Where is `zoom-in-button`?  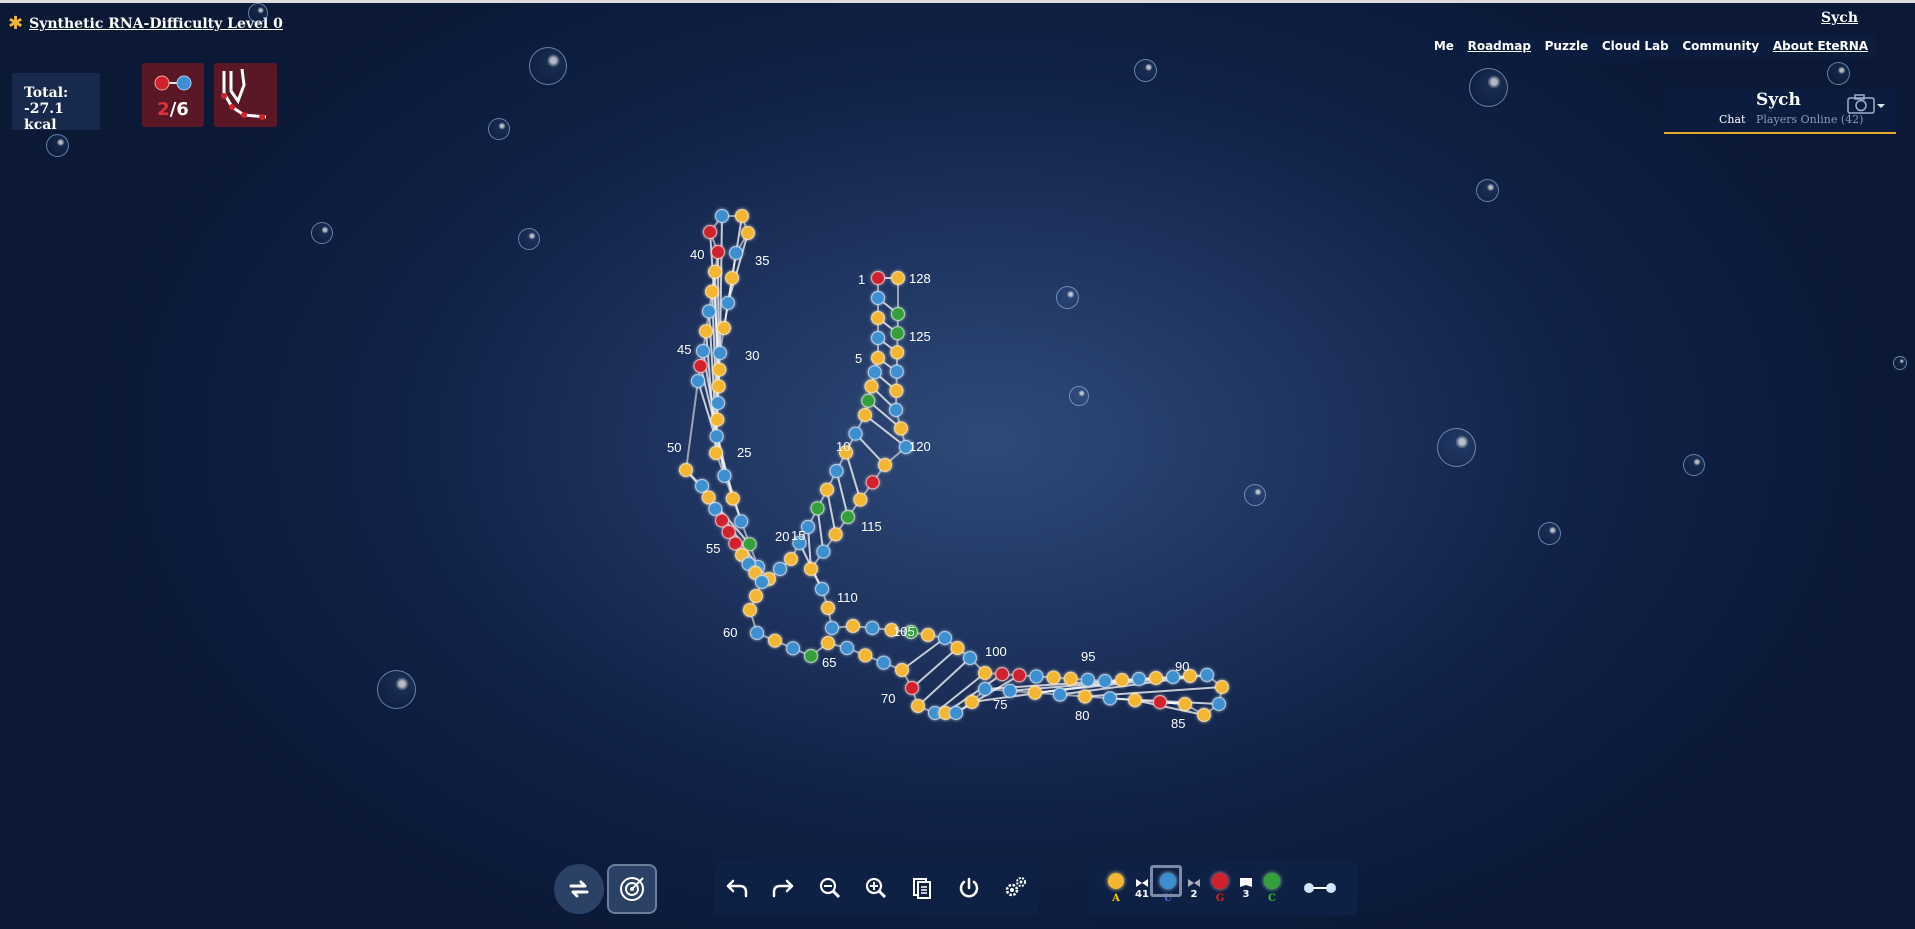
zoom-in-button is located at coordinates (876, 888).